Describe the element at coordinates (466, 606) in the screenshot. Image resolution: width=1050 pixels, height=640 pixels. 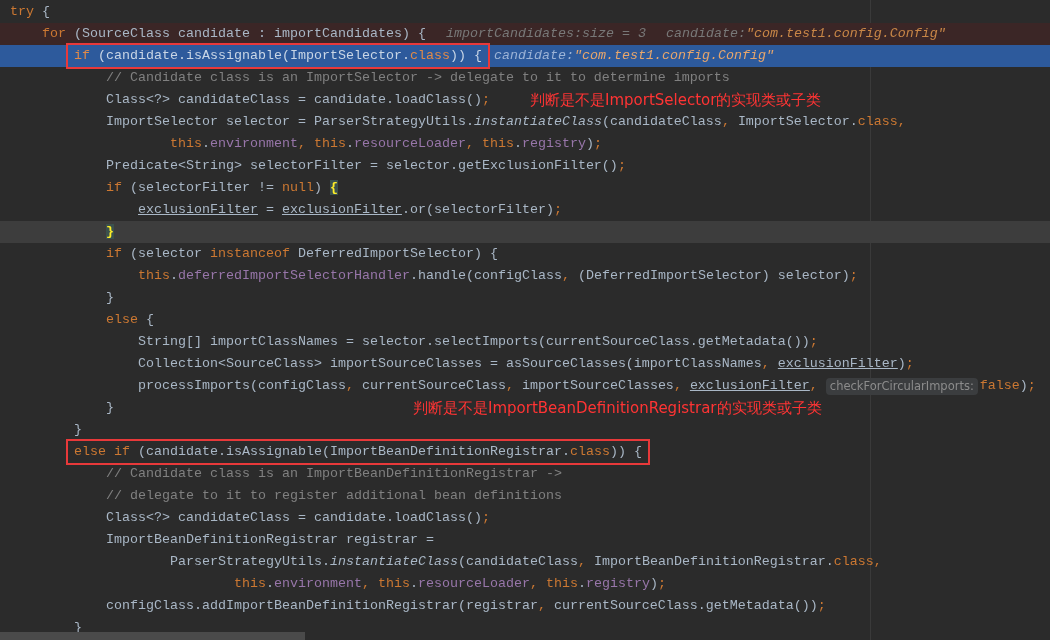
I see `code-line: configClass.addImportBeanDefinitionRegistrar(registrar, currentSourceClass.getMetadata());` at that location.